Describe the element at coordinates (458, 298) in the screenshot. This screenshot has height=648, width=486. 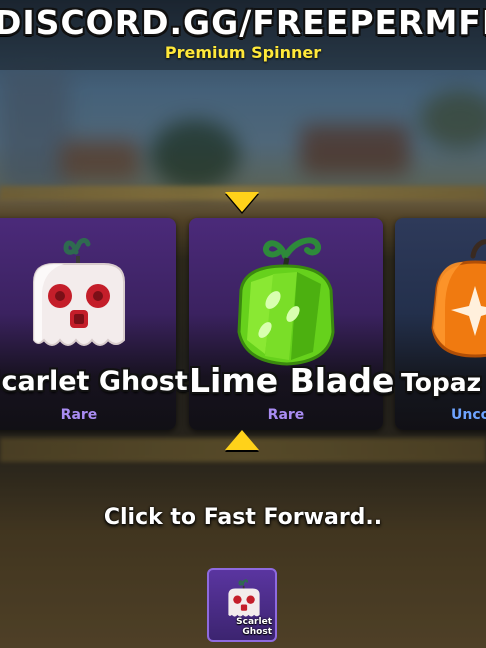
I see `orange-fruit-icon` at that location.